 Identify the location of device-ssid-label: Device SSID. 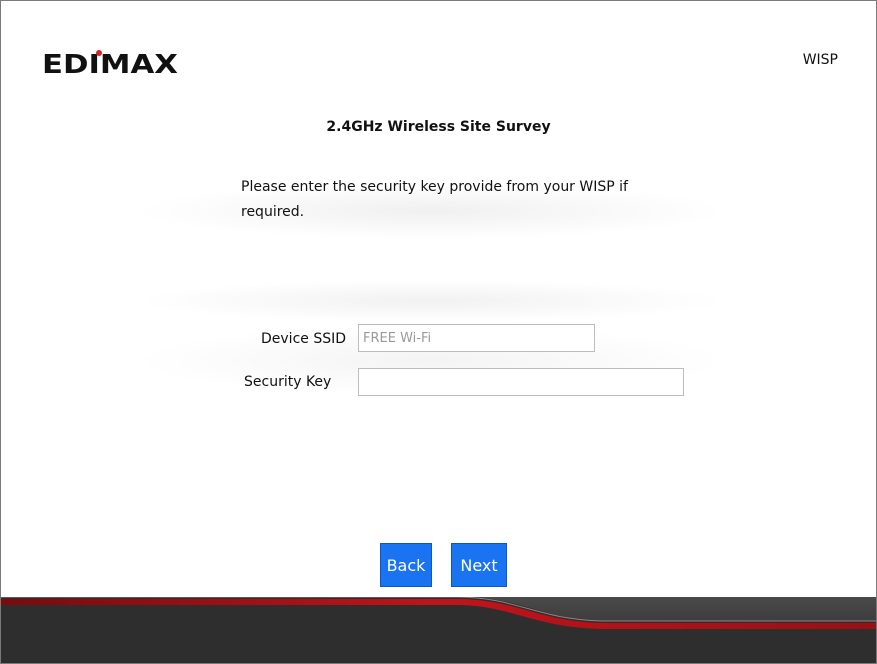
(304, 339).